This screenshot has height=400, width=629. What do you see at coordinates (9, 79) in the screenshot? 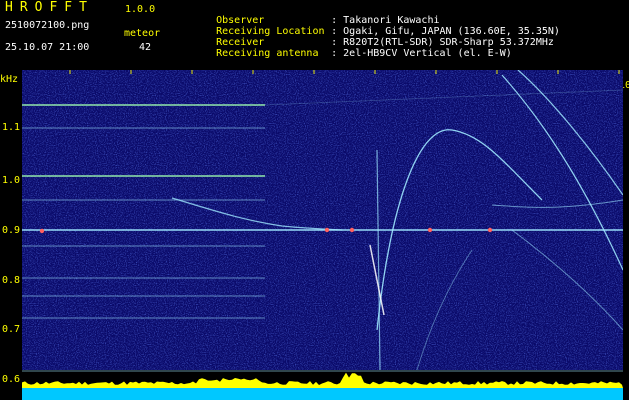
I see `y-axis-unit: kHz` at bounding box center [9, 79].